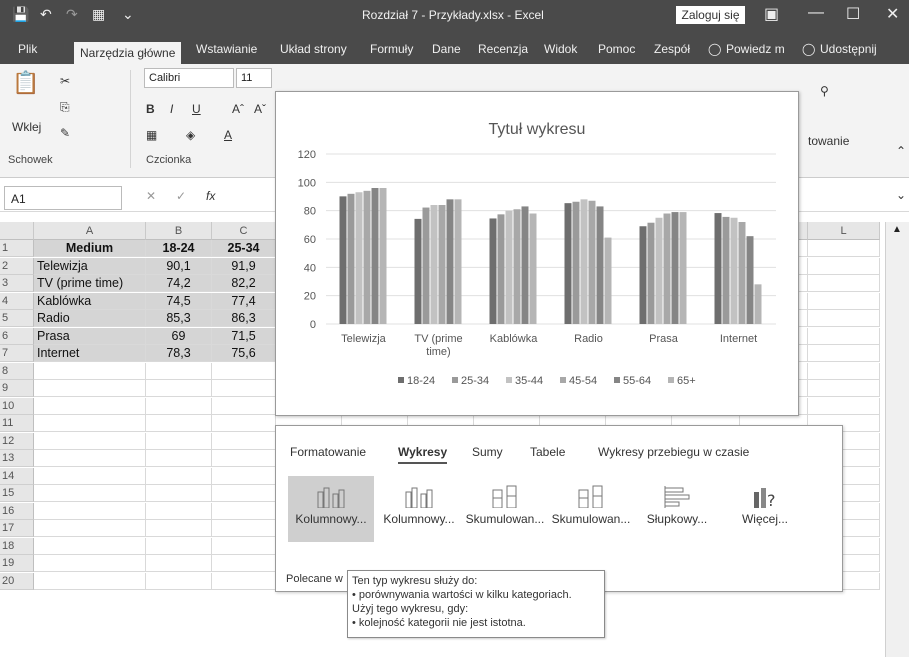 This screenshot has width=909, height=657. Describe the element at coordinates (17, 266) in the screenshot. I see `row-header: 2` at that location.